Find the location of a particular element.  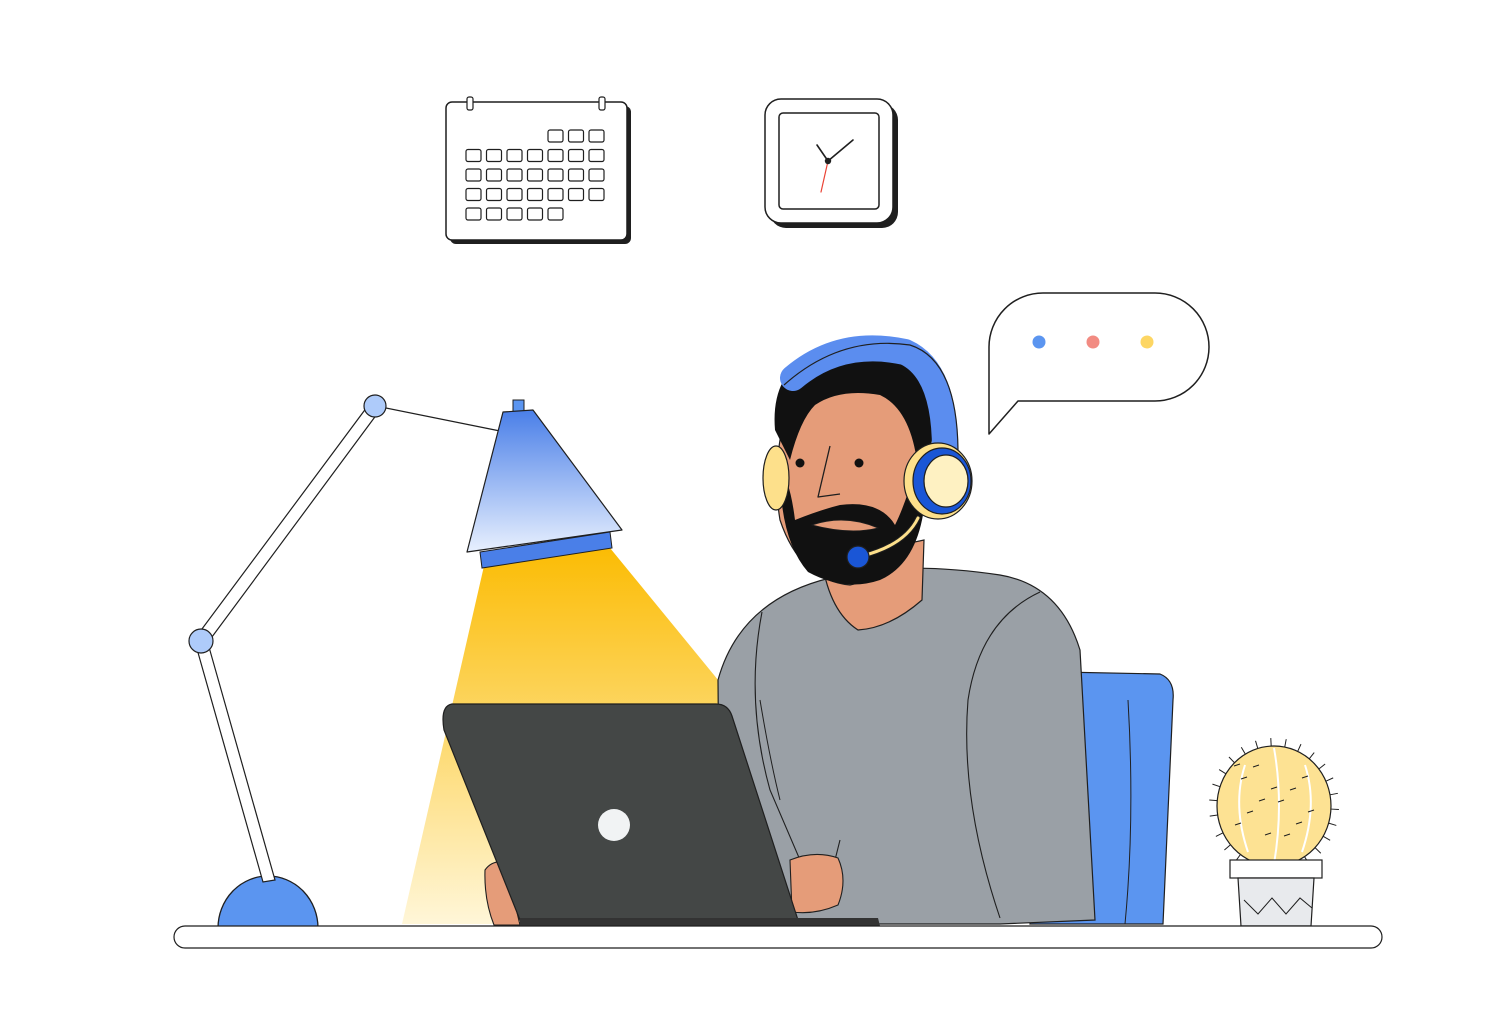

left-eye is located at coordinates (800, 463).